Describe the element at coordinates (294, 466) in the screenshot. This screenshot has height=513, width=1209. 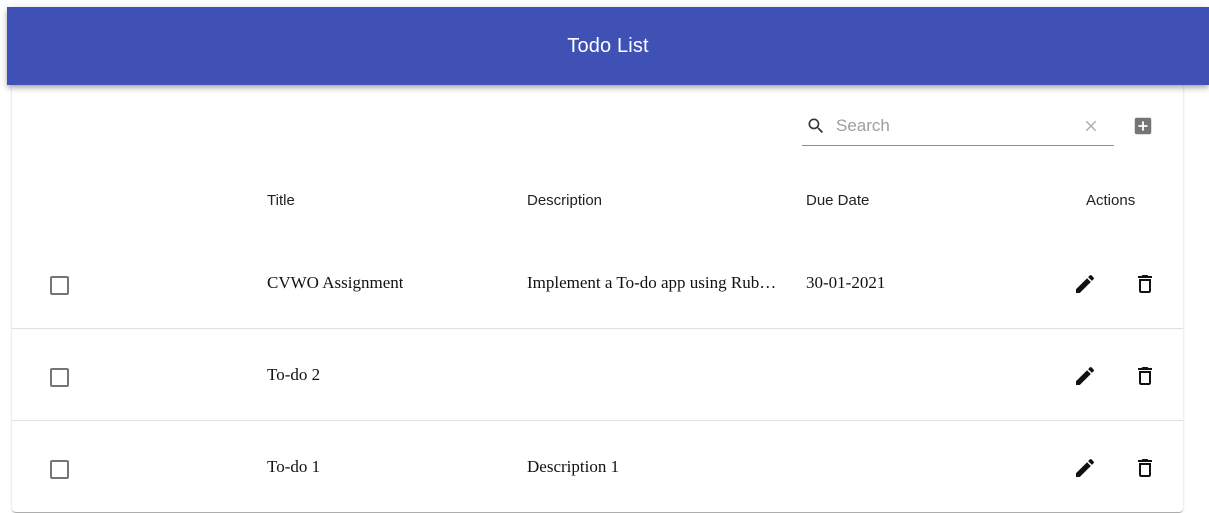
I see `row-title: To-do 1` at that location.